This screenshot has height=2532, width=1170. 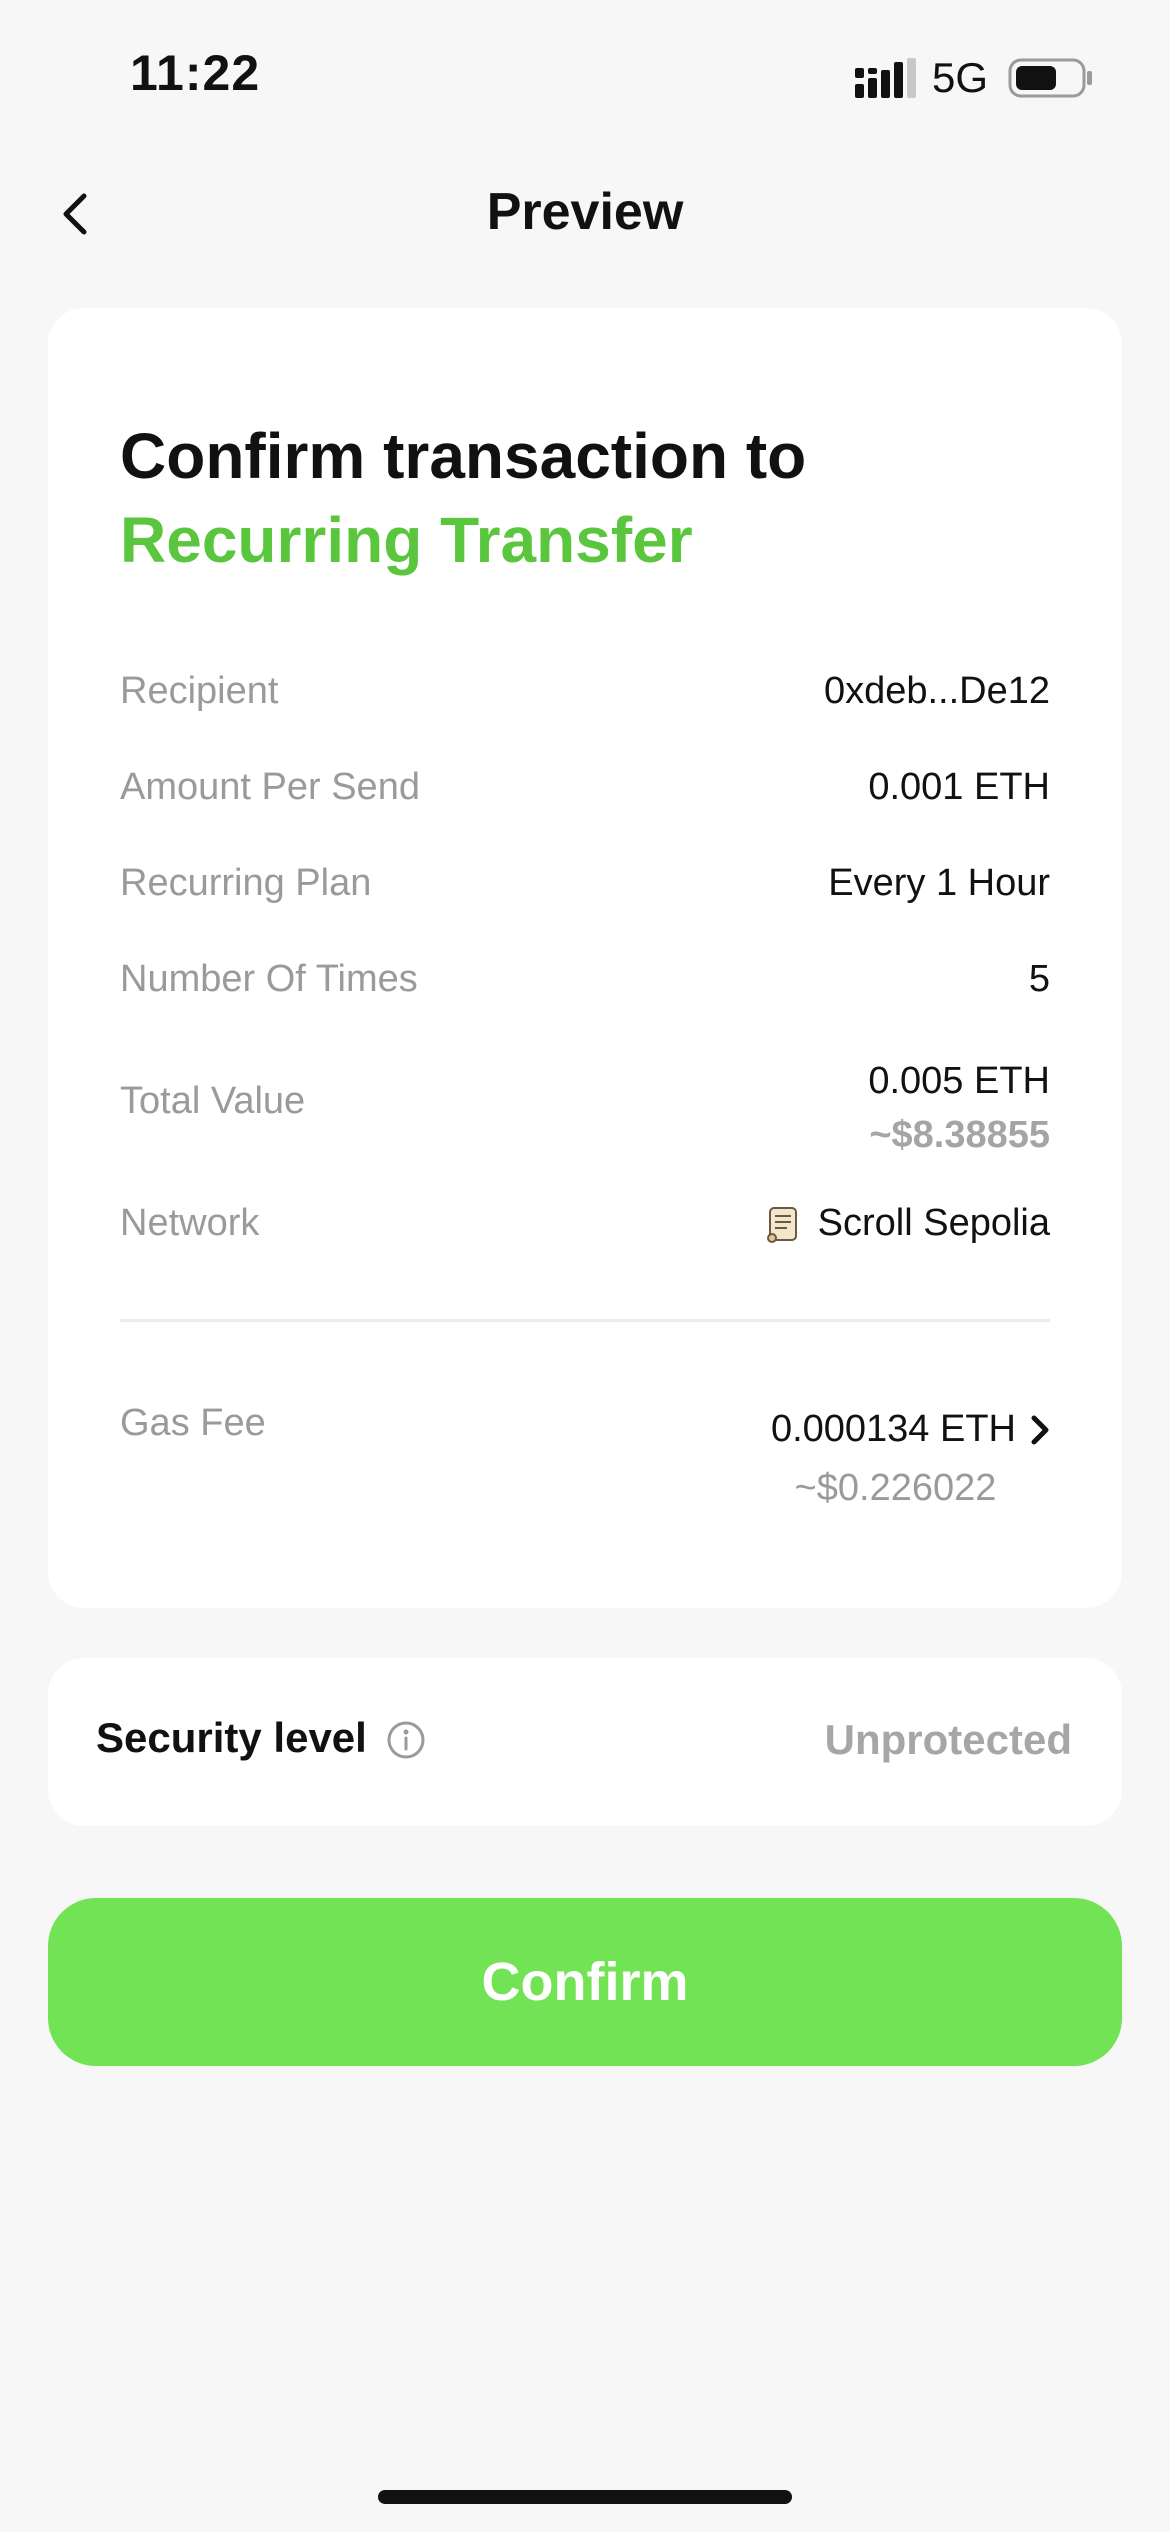 I want to click on security-level-value: Unprotected, so click(x=948, y=1739).